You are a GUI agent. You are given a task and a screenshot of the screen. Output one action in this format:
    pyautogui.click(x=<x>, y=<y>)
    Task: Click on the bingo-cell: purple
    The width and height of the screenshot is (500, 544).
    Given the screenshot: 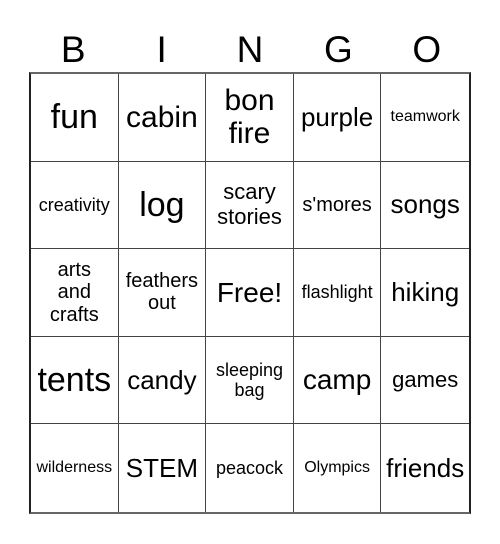 What is the action you would take?
    pyautogui.click(x=337, y=118)
    